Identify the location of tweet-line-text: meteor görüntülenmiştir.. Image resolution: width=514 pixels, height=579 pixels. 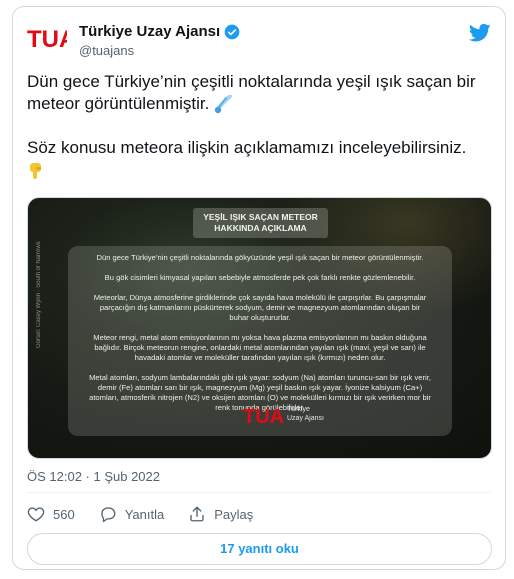
(118, 103).